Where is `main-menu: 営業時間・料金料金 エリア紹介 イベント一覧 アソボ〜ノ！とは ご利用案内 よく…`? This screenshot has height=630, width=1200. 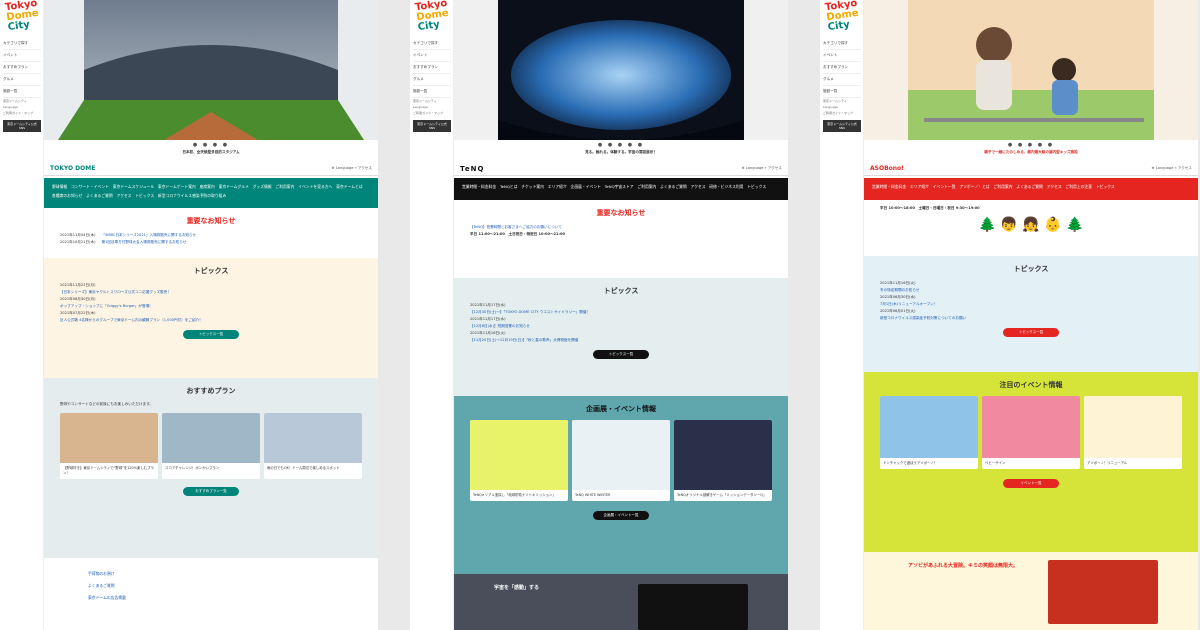
main-menu: 営業時間・料金料金 エリア紹介 イベント一覧 アソボ〜ノ！とは ご利用案内 よく… is located at coordinates (1031, 189).